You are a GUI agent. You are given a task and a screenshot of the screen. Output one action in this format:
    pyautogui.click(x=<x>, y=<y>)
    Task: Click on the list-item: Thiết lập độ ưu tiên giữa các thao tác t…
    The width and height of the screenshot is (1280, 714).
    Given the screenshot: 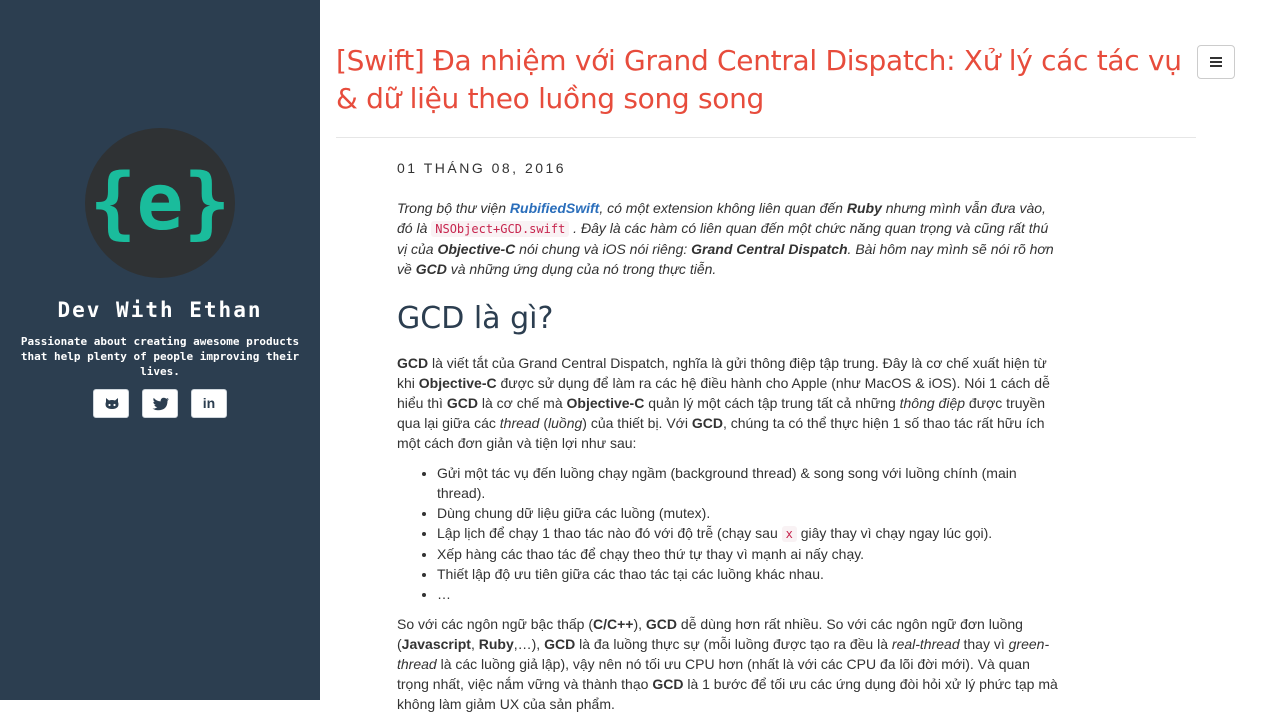 What is the action you would take?
    pyautogui.click(x=748, y=574)
    